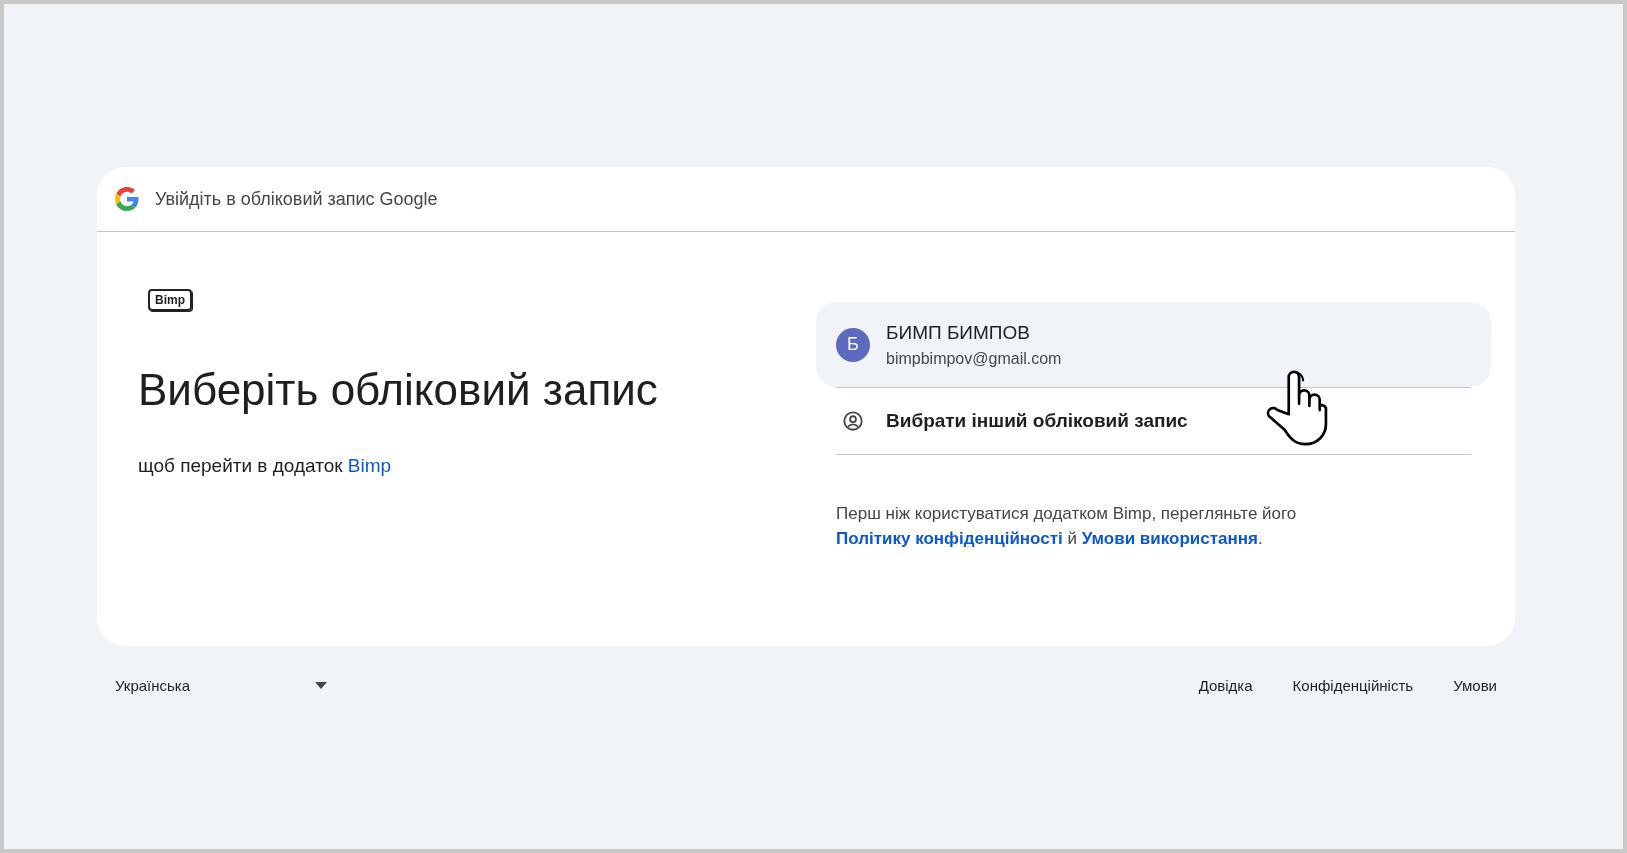 The width and height of the screenshot is (1627, 853). Describe the element at coordinates (127, 199) in the screenshot. I see `g-logo-icon` at that location.